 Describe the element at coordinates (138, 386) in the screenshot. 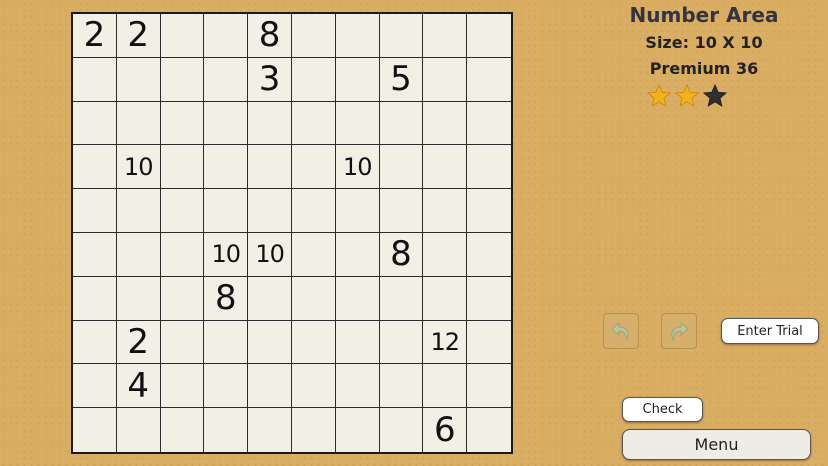

I see `clue-cell: 4` at that location.